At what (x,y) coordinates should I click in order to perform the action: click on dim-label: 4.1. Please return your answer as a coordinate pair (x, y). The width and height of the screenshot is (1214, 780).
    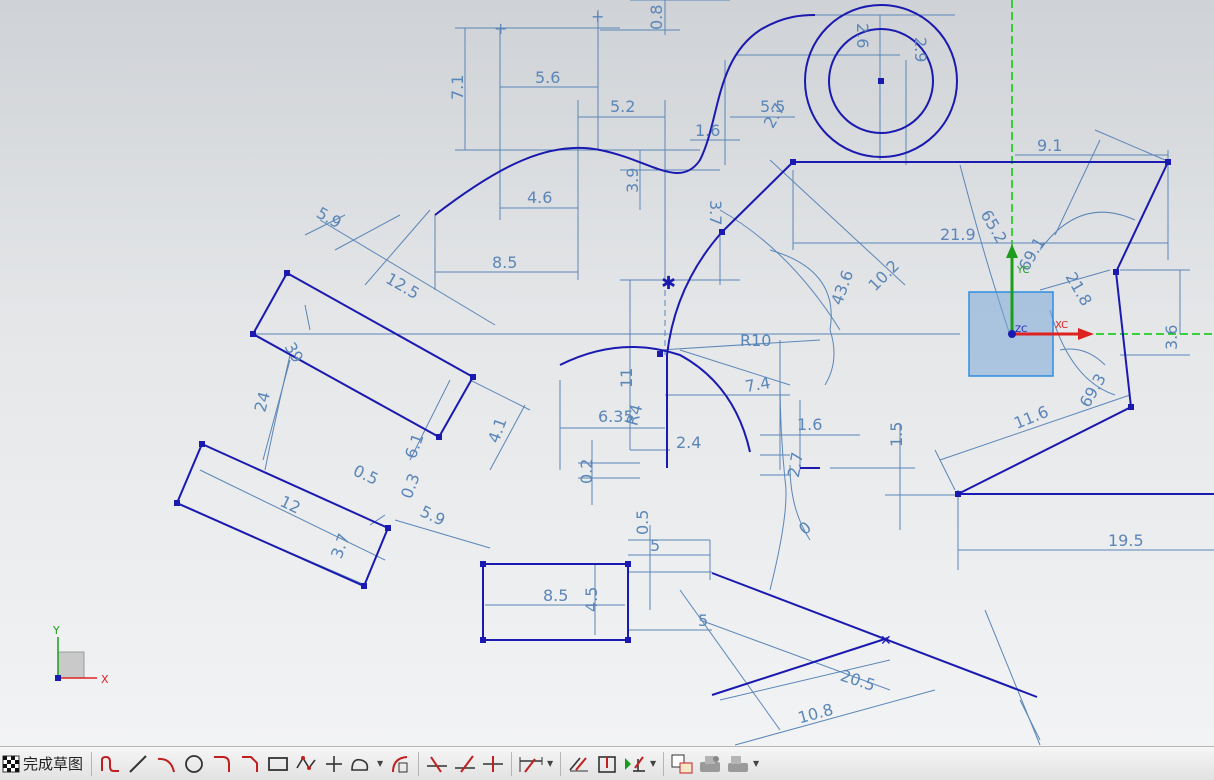
    Looking at the image, I should click on (497, 430).